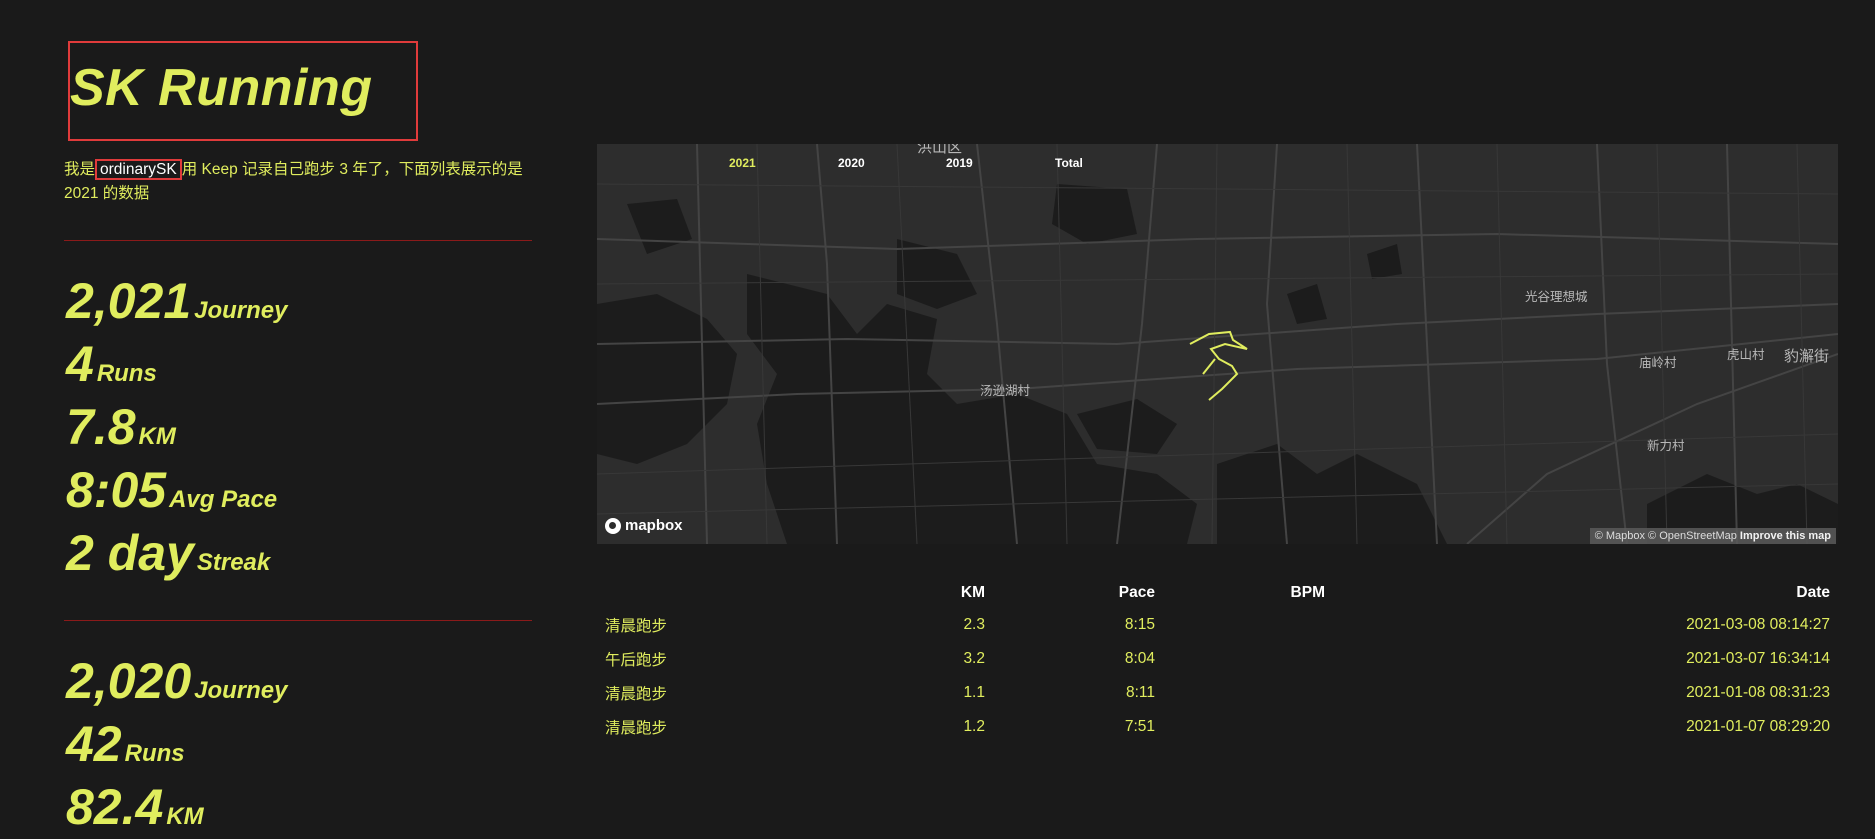 The width and height of the screenshot is (1875, 839). Describe the element at coordinates (1658, 363) in the screenshot. I see `map-label-miaoling: 庙岭村` at that location.